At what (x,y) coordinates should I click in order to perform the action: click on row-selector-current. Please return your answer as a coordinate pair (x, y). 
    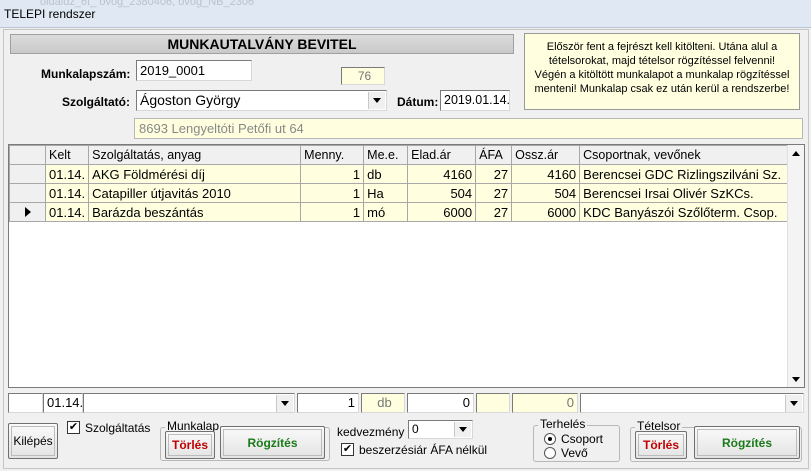
    Looking at the image, I should click on (27, 212).